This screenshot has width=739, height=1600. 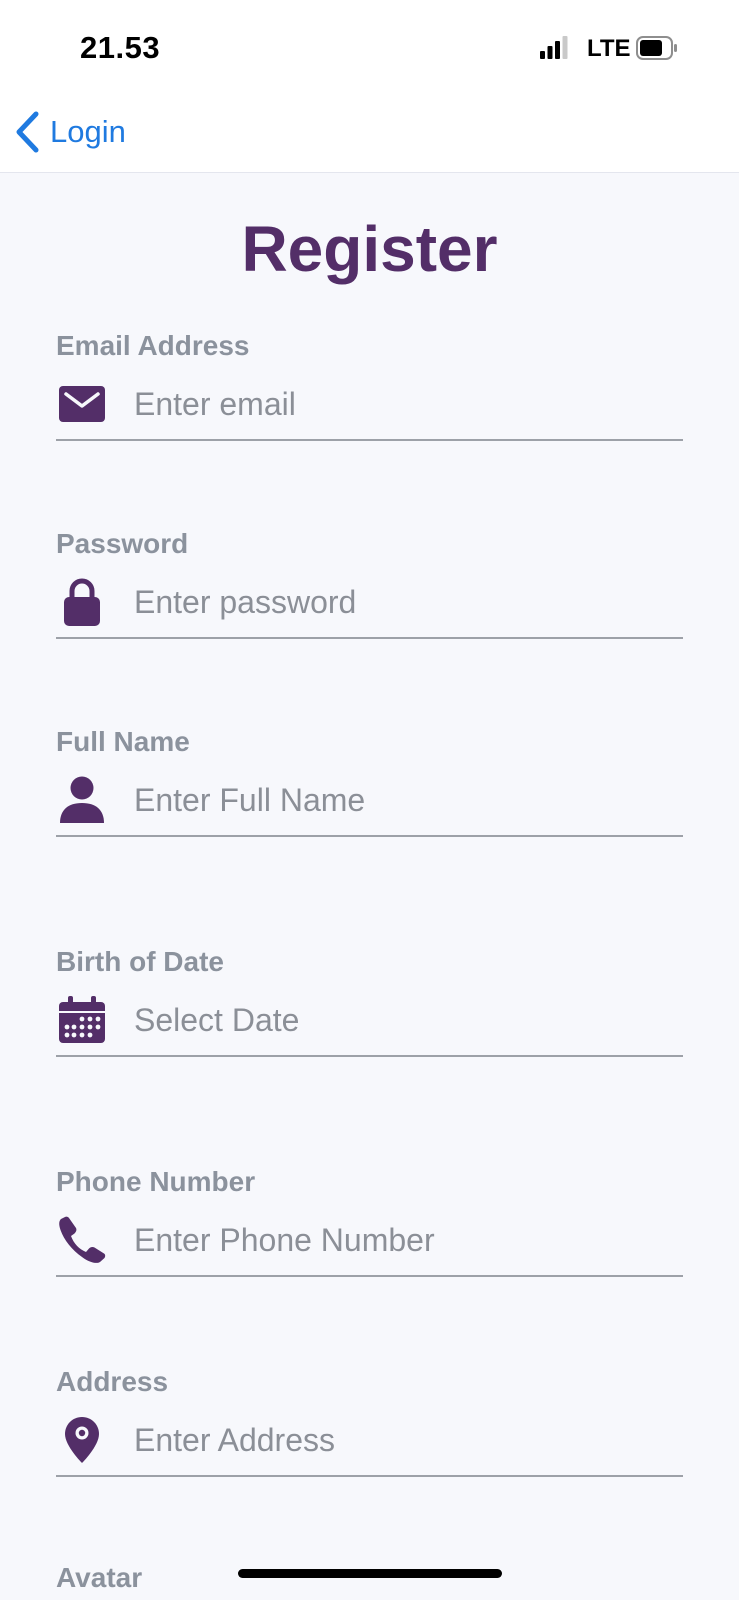 What do you see at coordinates (112, 1381) in the screenshot?
I see `address-label: Address` at bounding box center [112, 1381].